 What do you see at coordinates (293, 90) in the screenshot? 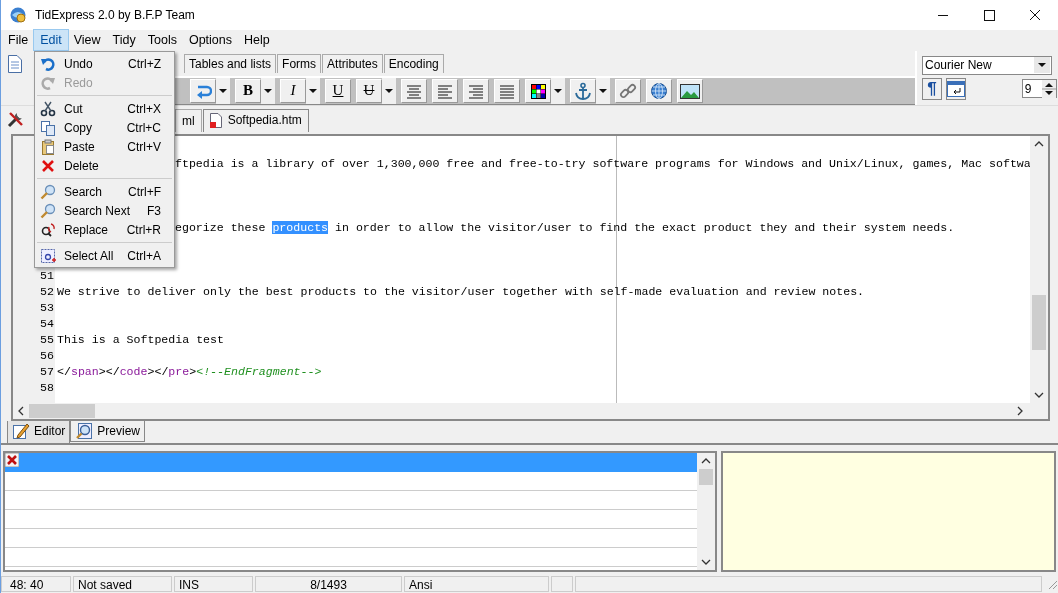
I see `italic-button: I` at bounding box center [293, 90].